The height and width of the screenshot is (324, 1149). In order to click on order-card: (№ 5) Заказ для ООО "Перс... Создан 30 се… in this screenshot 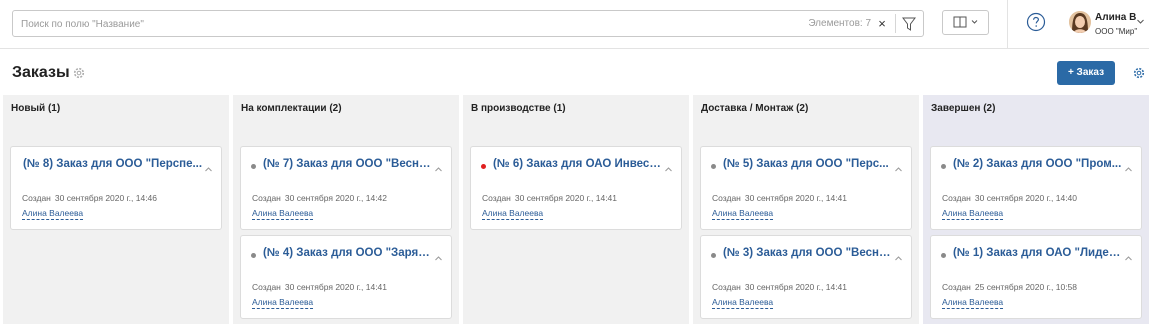, I will do `click(806, 188)`.